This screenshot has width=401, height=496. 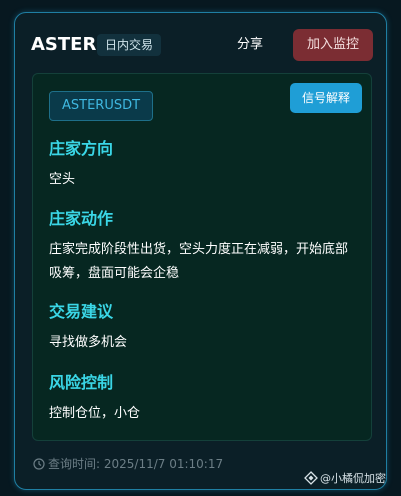 What do you see at coordinates (81, 311) in the screenshot?
I see `section-title-advice: 交易建议` at bounding box center [81, 311].